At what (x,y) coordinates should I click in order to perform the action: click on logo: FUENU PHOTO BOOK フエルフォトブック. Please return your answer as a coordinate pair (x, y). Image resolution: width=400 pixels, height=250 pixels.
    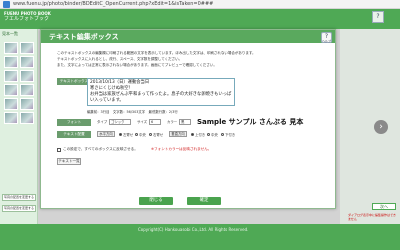
    Looking at the image, I should click on (33, 19).